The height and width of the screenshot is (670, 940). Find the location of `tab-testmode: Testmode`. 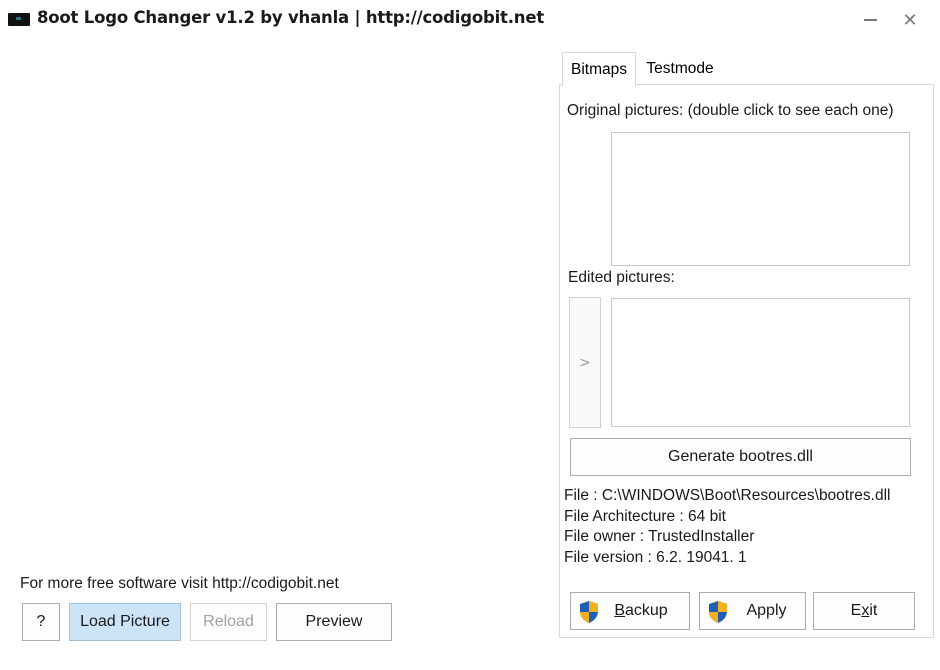

tab-testmode: Testmode is located at coordinates (680, 69).